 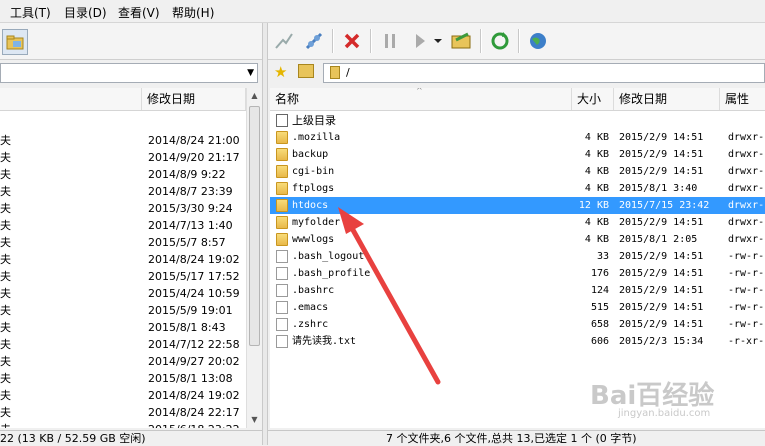 What do you see at coordinates (667, 99) in the screenshot?
I see `remote-col-date: 修改日期` at bounding box center [667, 99].